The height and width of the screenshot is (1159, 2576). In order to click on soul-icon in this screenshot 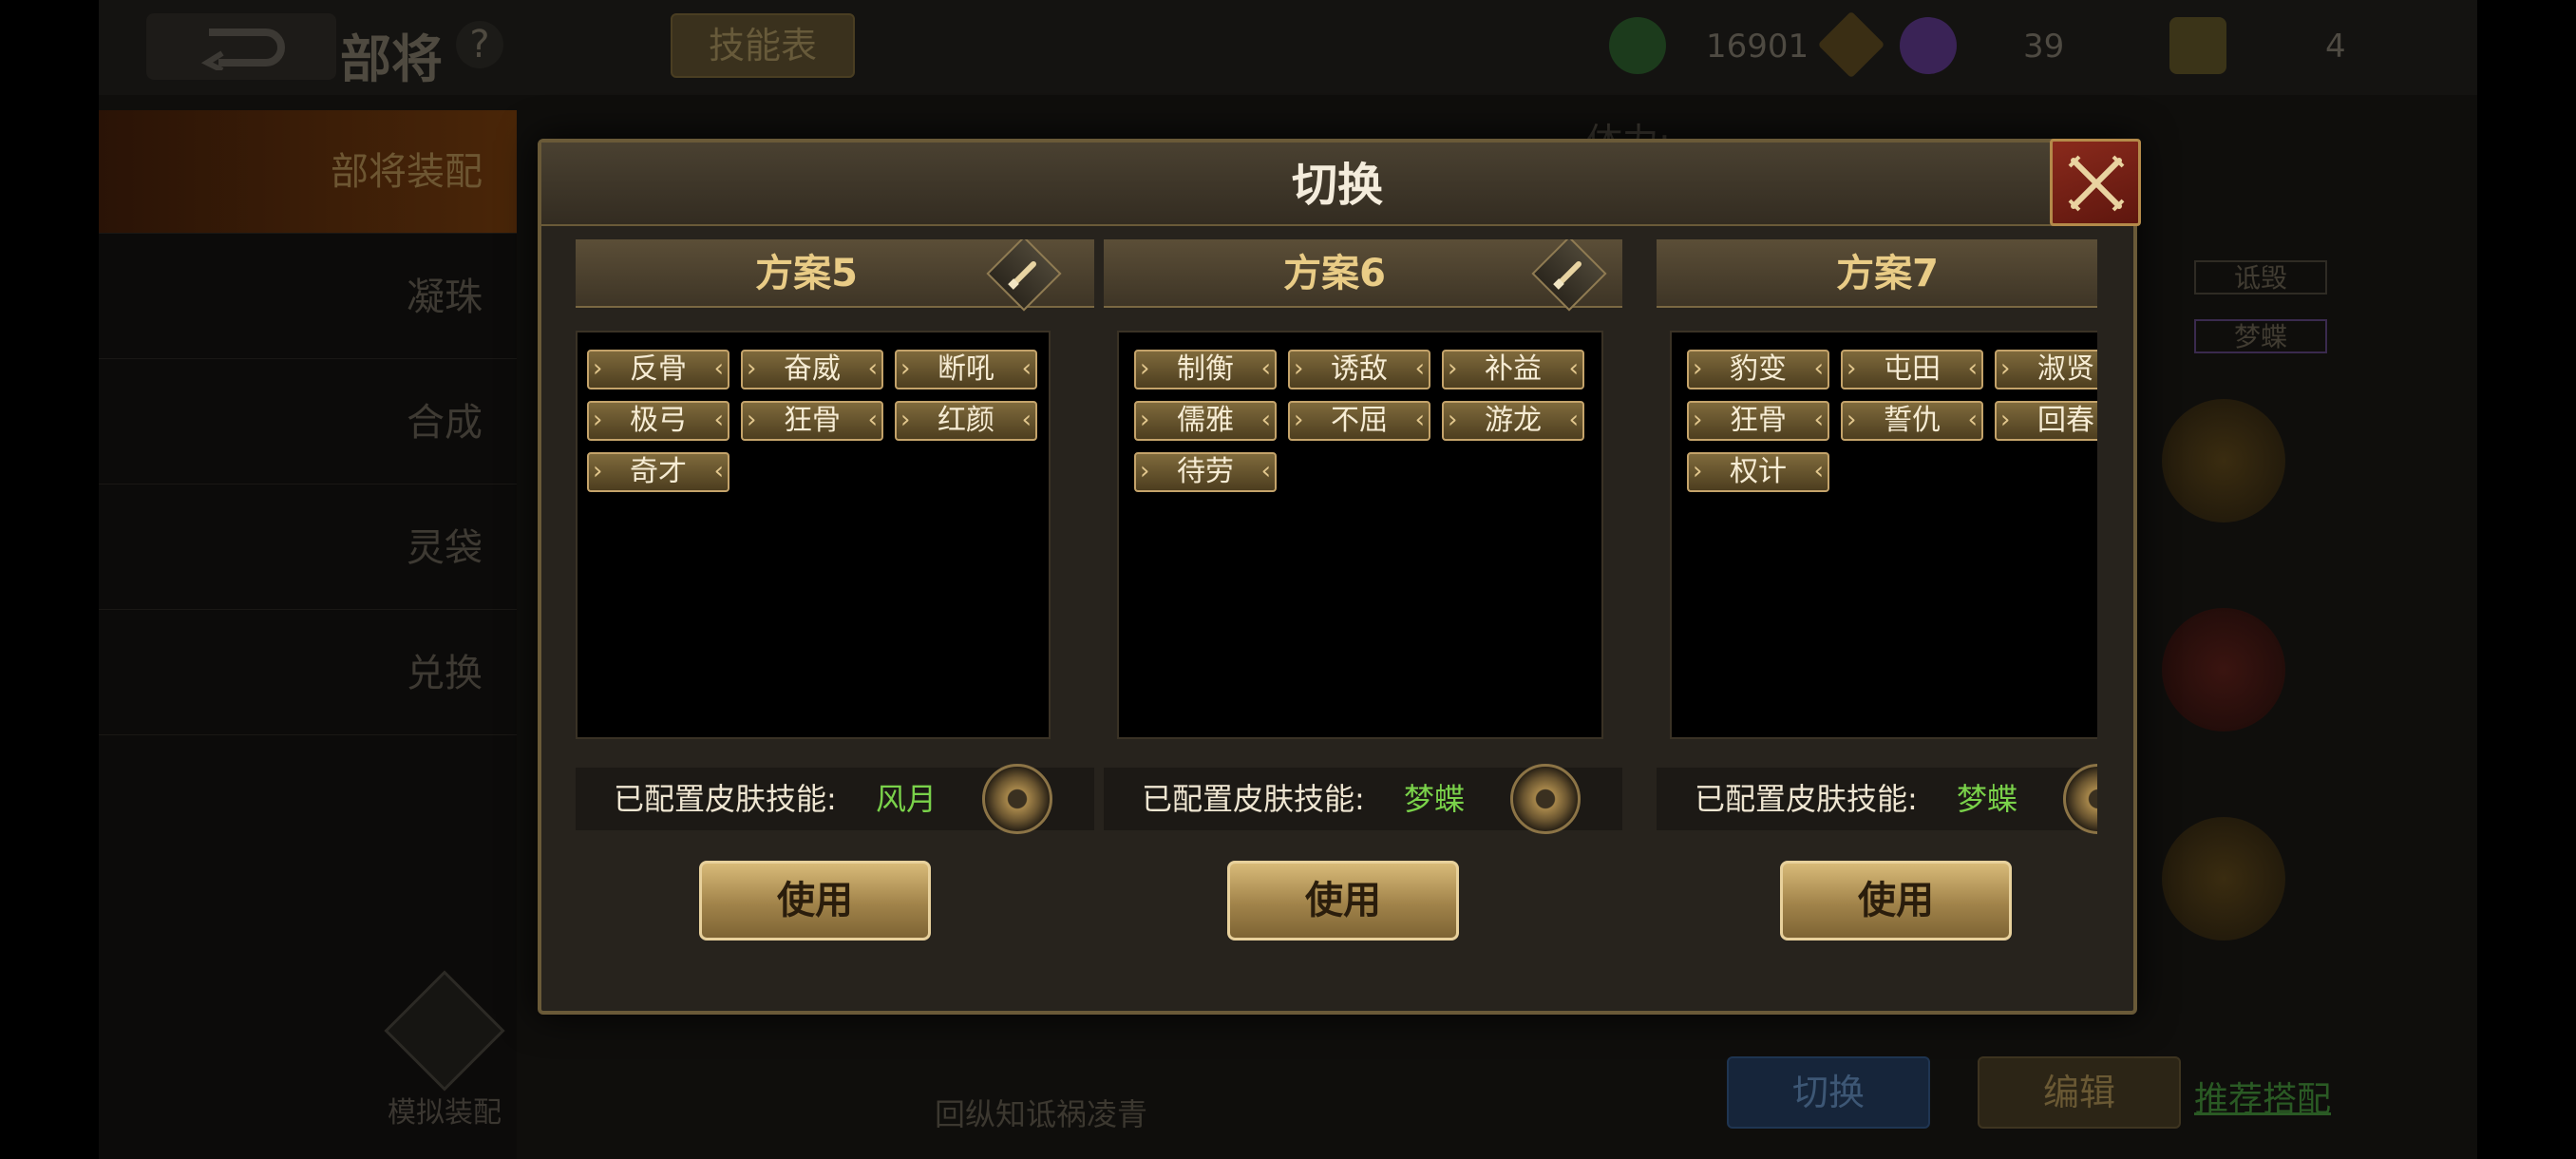, I will do `click(1928, 45)`.